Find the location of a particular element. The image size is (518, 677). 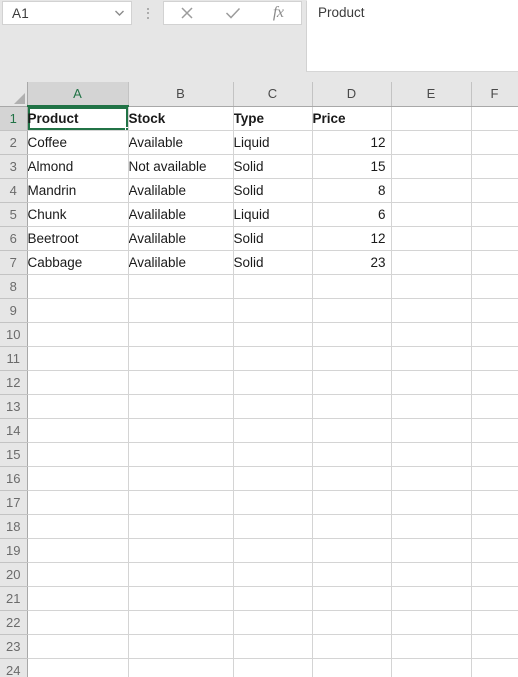

cell-e7 is located at coordinates (431, 262).